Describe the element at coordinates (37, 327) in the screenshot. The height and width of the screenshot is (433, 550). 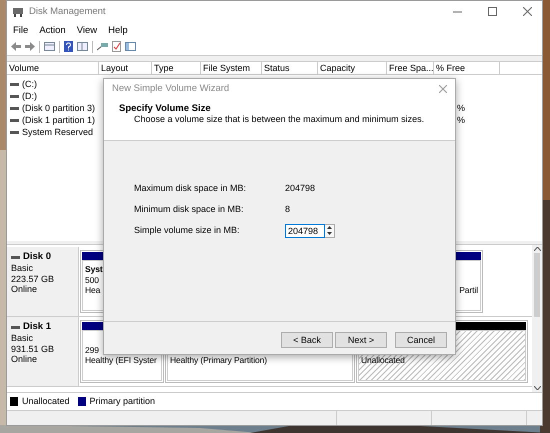
I see `disk-name: Disk 1` at that location.